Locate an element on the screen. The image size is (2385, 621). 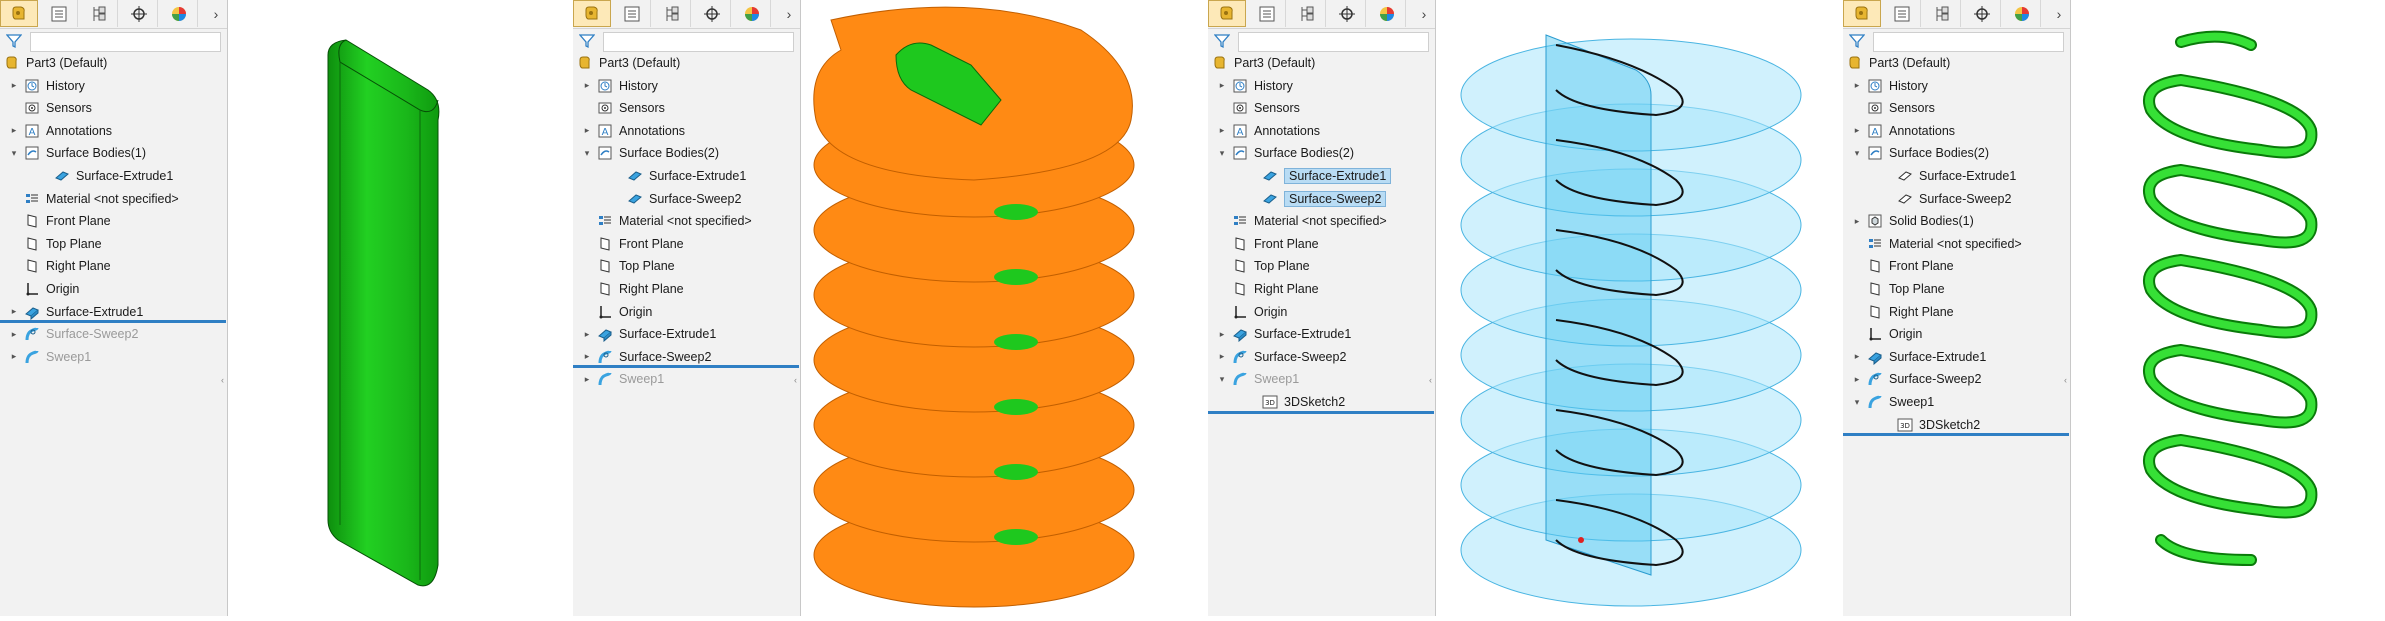
tree-item-solid-bodies-1: ▸ Solid Bodies(1) is located at coordinates (1912, 221).